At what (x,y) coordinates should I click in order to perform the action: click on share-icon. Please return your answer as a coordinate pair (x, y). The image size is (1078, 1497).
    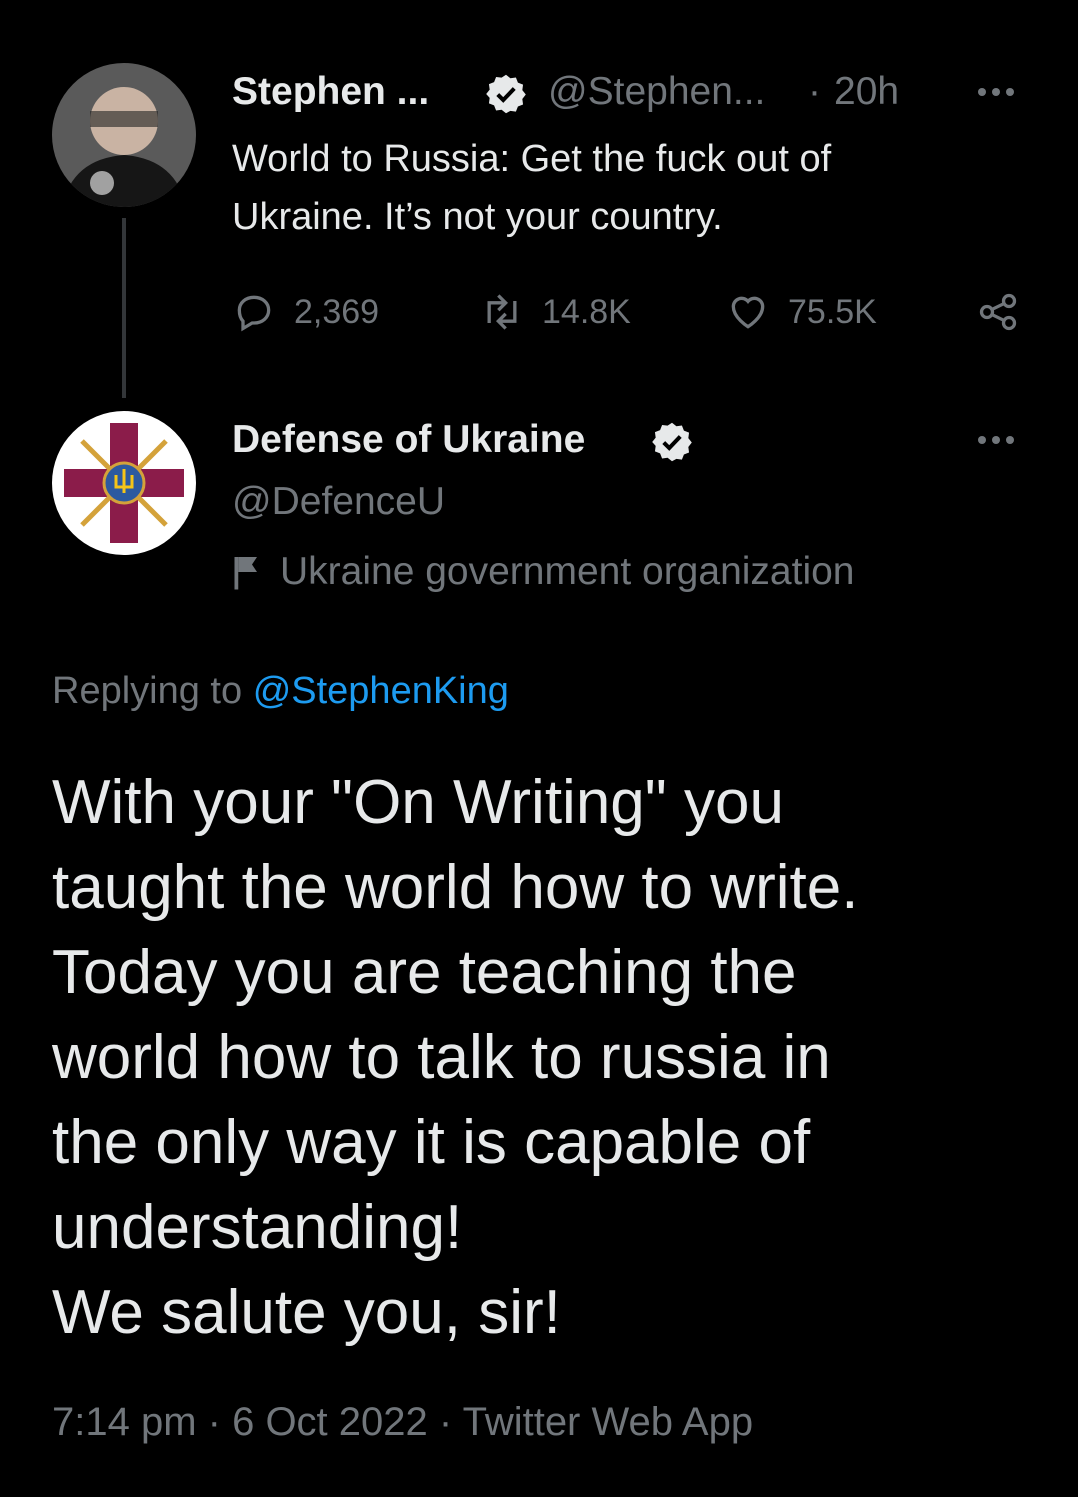
    Looking at the image, I should click on (998, 312).